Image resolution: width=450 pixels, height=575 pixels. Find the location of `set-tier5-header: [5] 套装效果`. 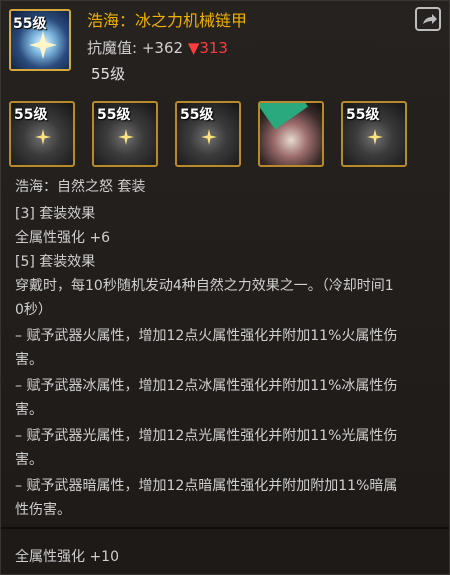

set-tier5-header: [5] 套装效果 is located at coordinates (55, 262).